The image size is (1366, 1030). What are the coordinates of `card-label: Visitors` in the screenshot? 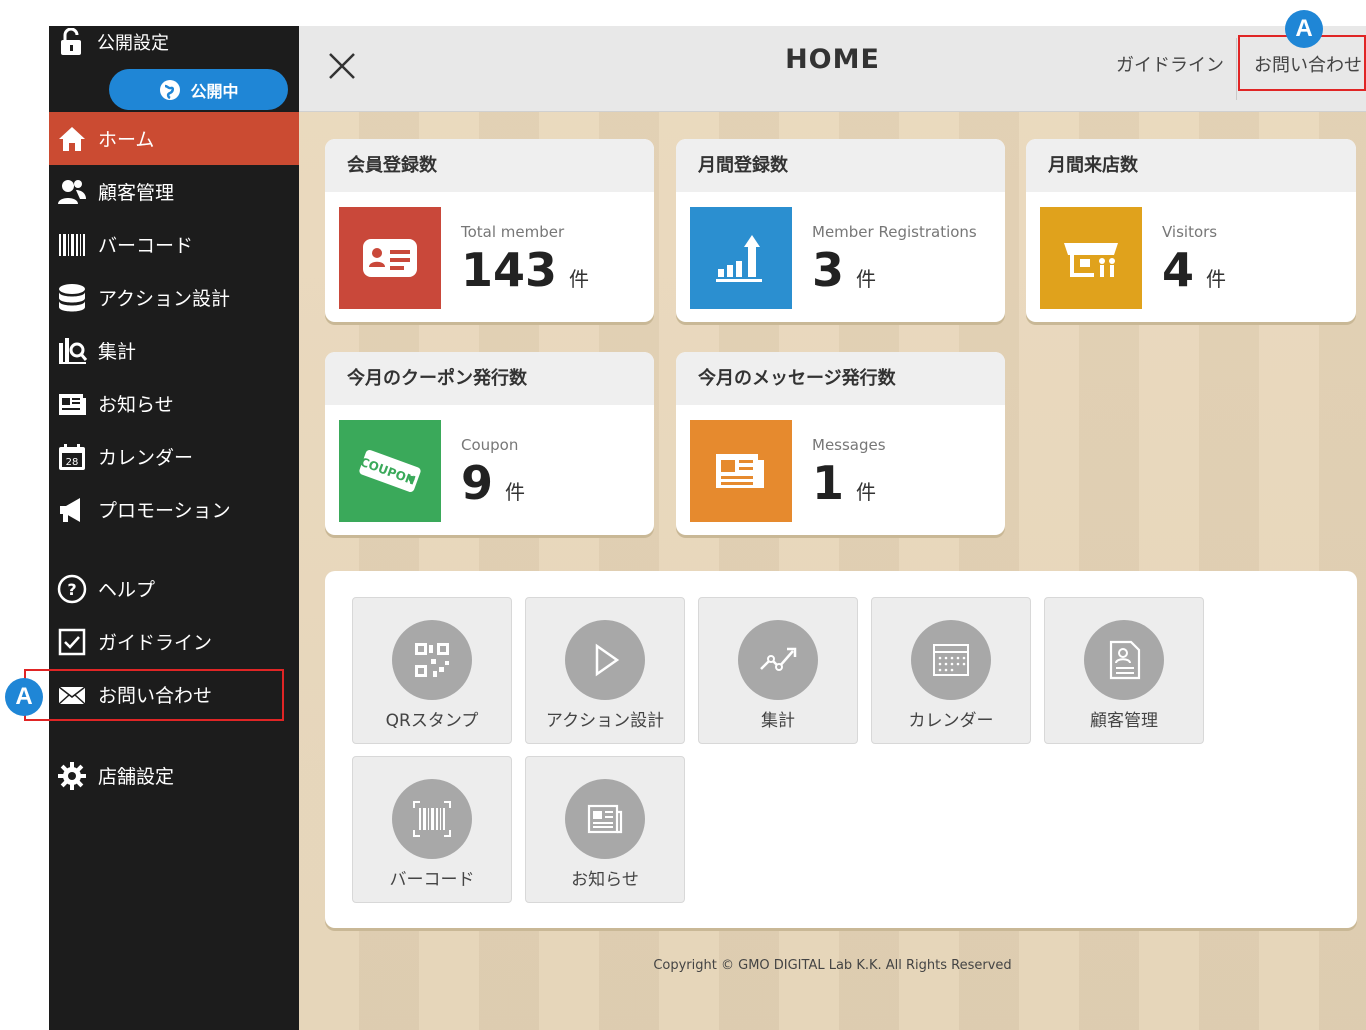 It's located at (1190, 232).